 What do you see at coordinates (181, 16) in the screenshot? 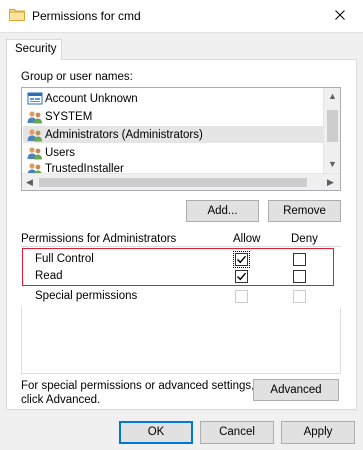
I see `title-bar: Permissions for cmd` at bounding box center [181, 16].